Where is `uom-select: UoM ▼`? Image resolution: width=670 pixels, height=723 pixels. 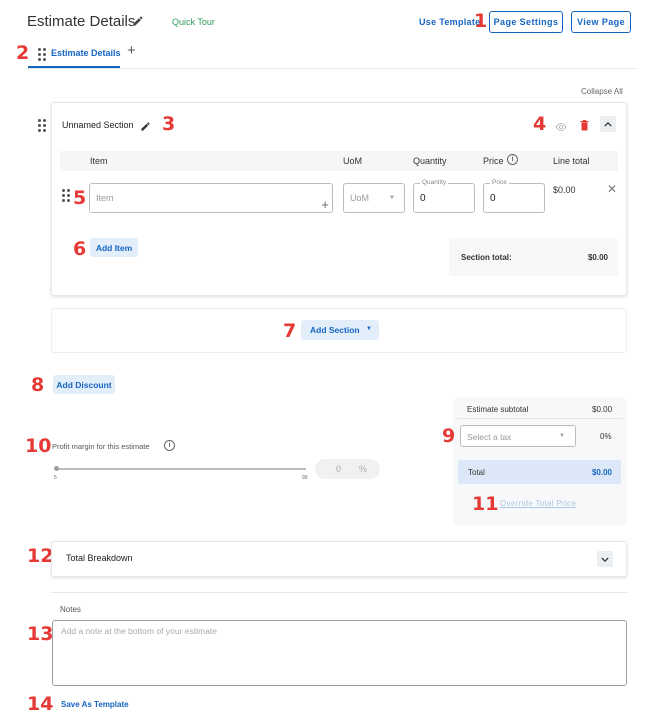
uom-select: UoM ▼ is located at coordinates (374, 198).